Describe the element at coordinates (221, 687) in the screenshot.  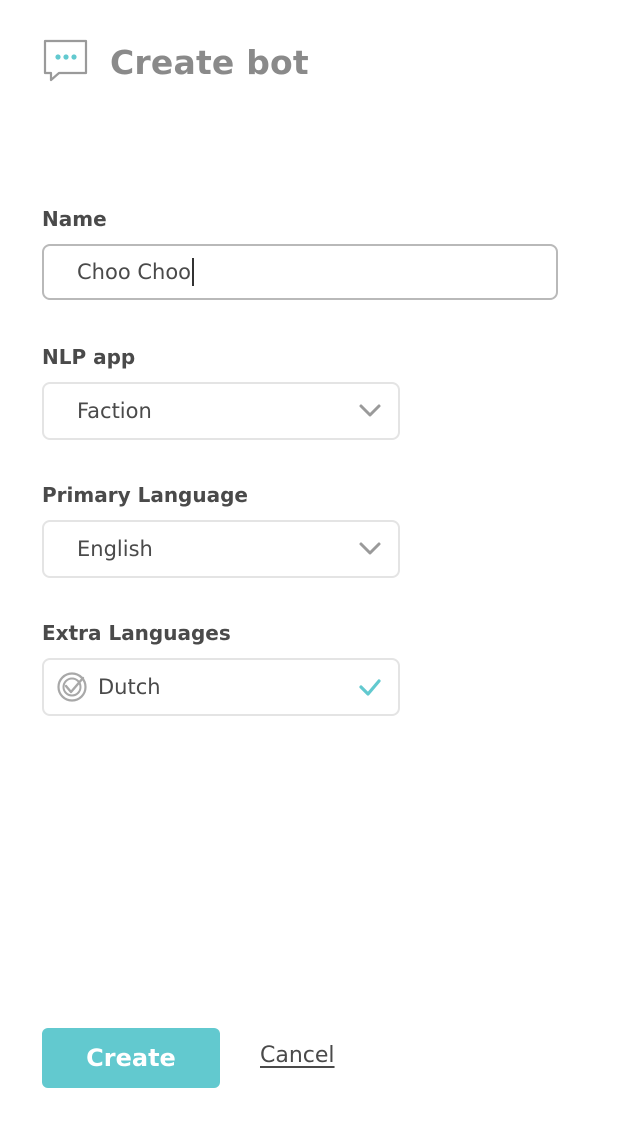
I see `extra-languages-select: Dutch` at that location.